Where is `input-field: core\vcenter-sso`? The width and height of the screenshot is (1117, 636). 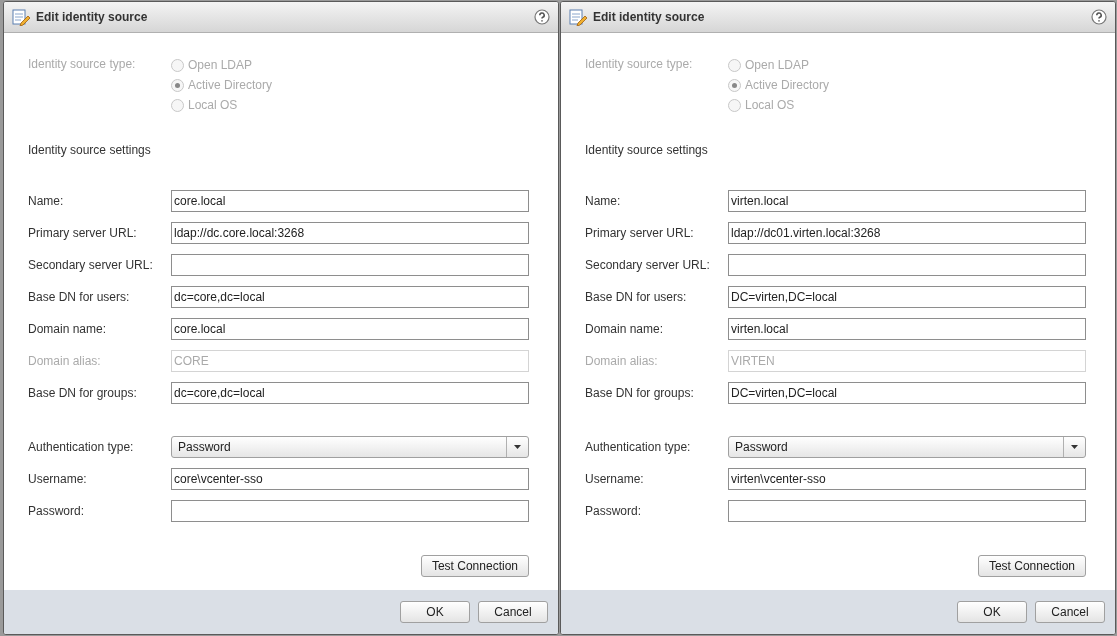 input-field: core\vcenter-sso is located at coordinates (350, 479).